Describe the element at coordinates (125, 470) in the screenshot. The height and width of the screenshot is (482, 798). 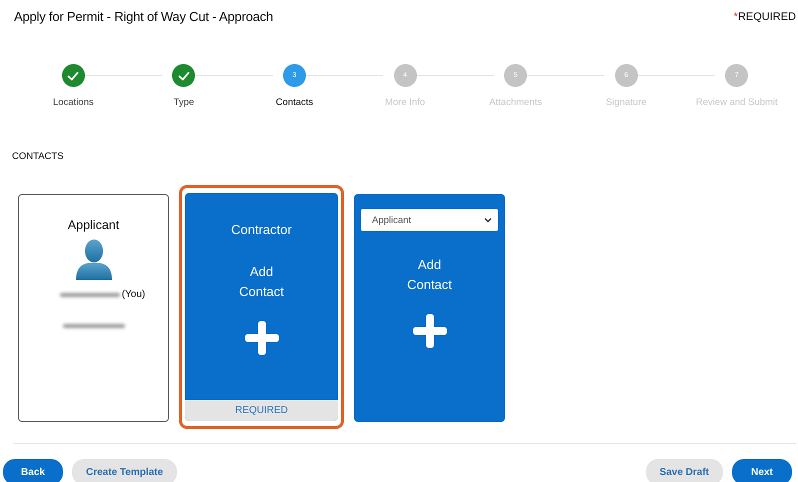
I see `footer-button: Create Template` at that location.